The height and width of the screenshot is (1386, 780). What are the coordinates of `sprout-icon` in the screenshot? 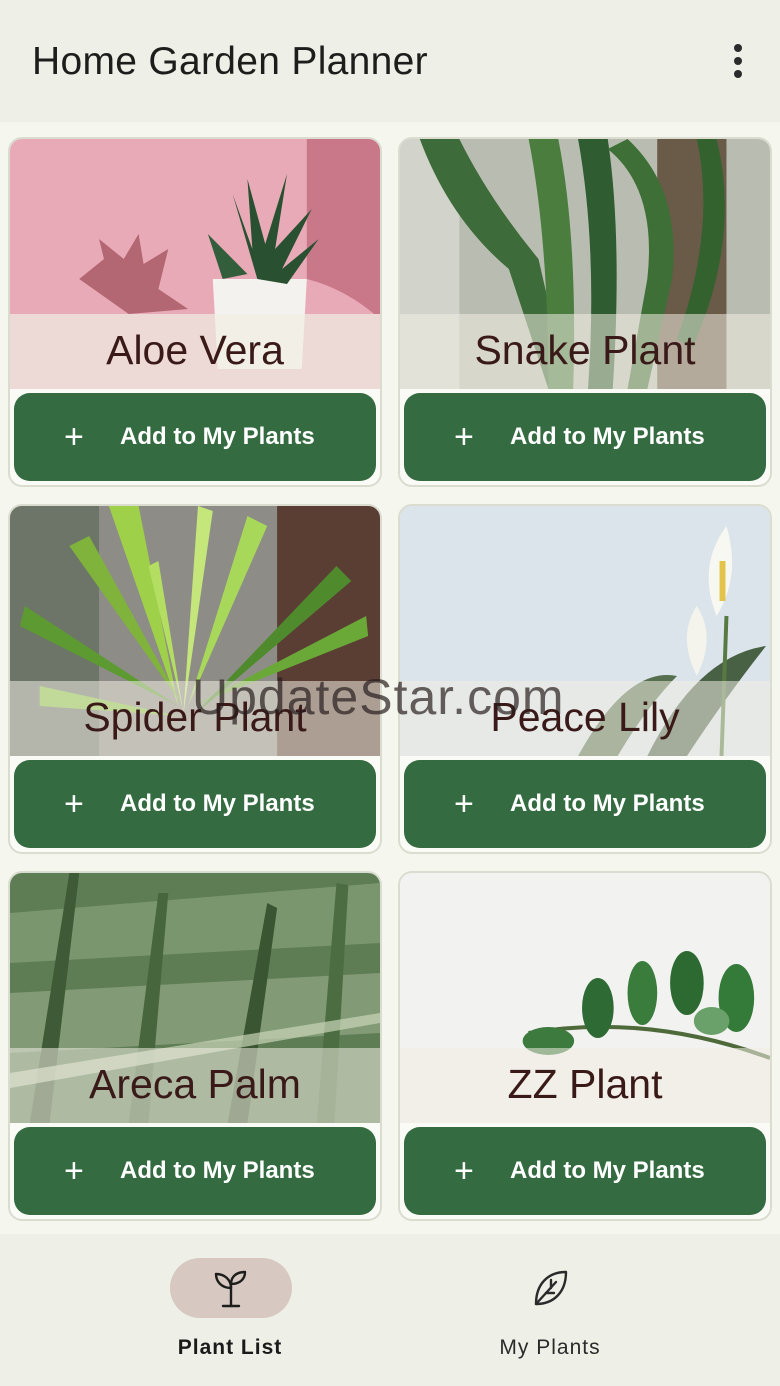 It's located at (230, 1289).